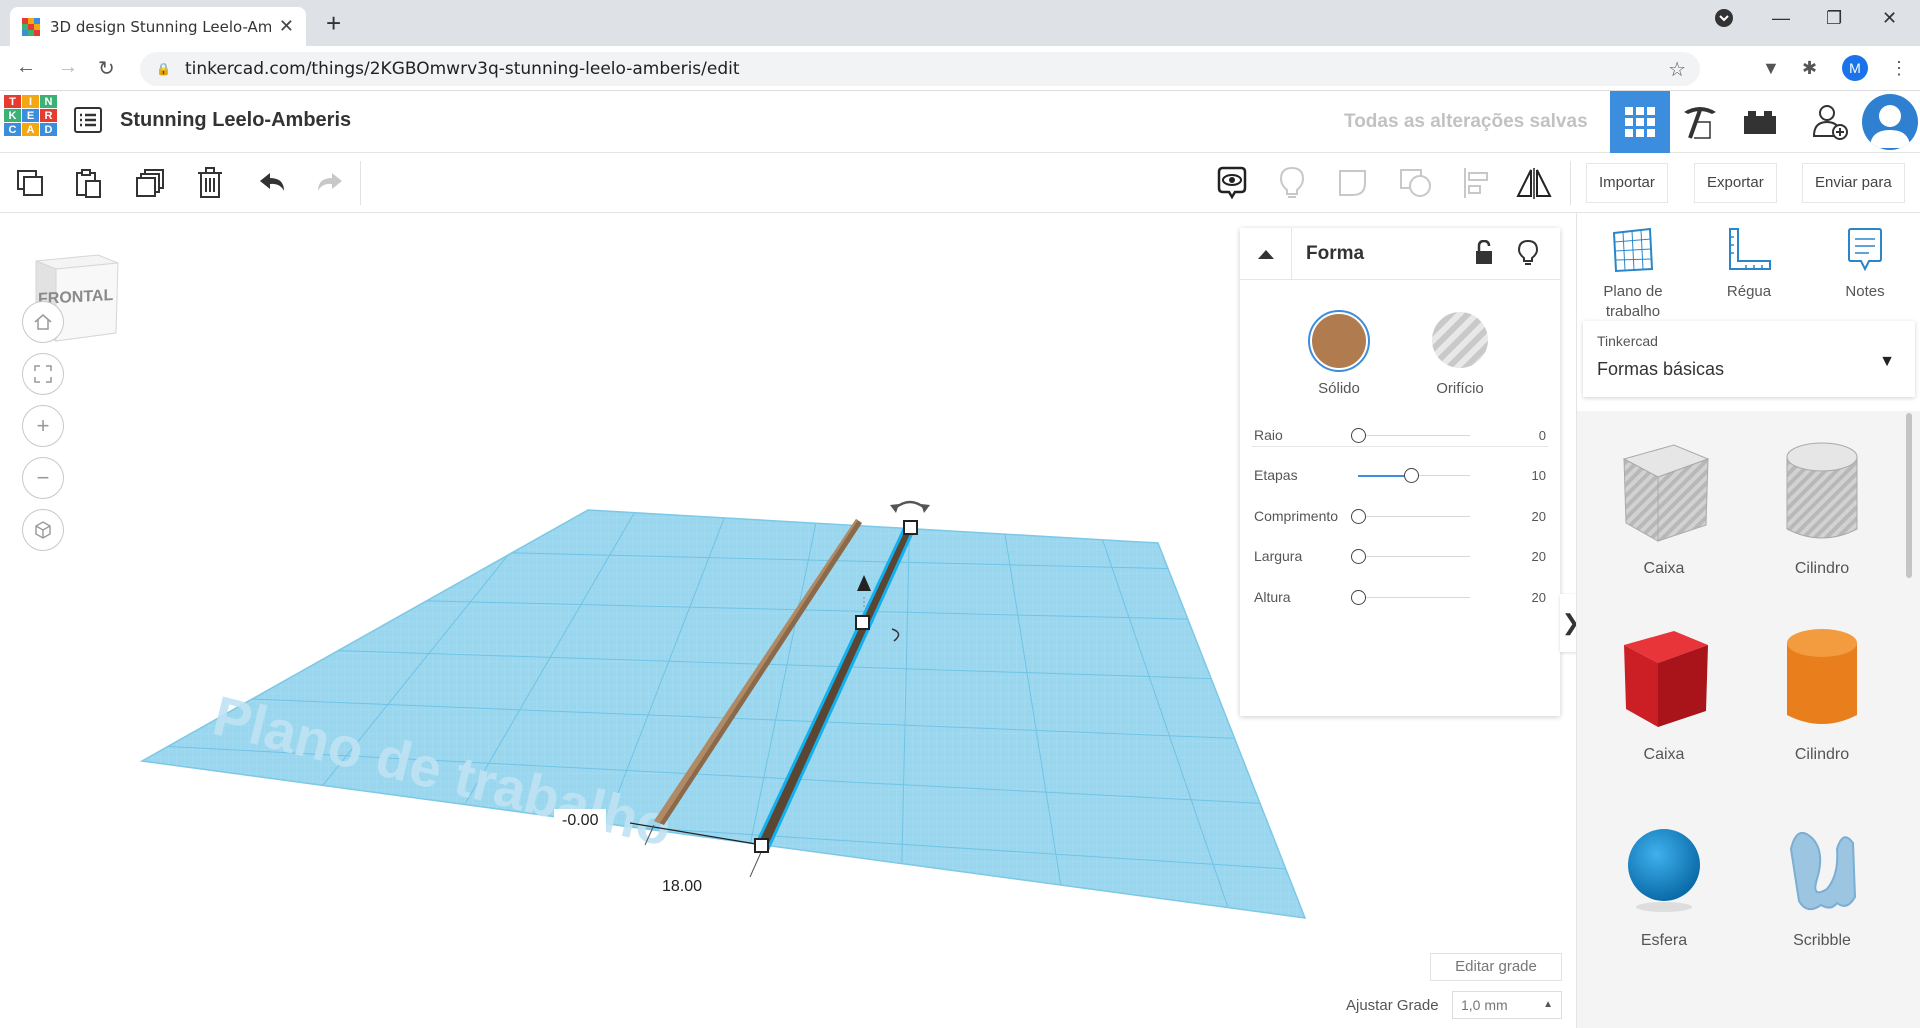 This screenshot has height=1028, width=1920. Describe the element at coordinates (1633, 274) in the screenshot. I see `workplane-tool: Plano de trabalho` at that location.